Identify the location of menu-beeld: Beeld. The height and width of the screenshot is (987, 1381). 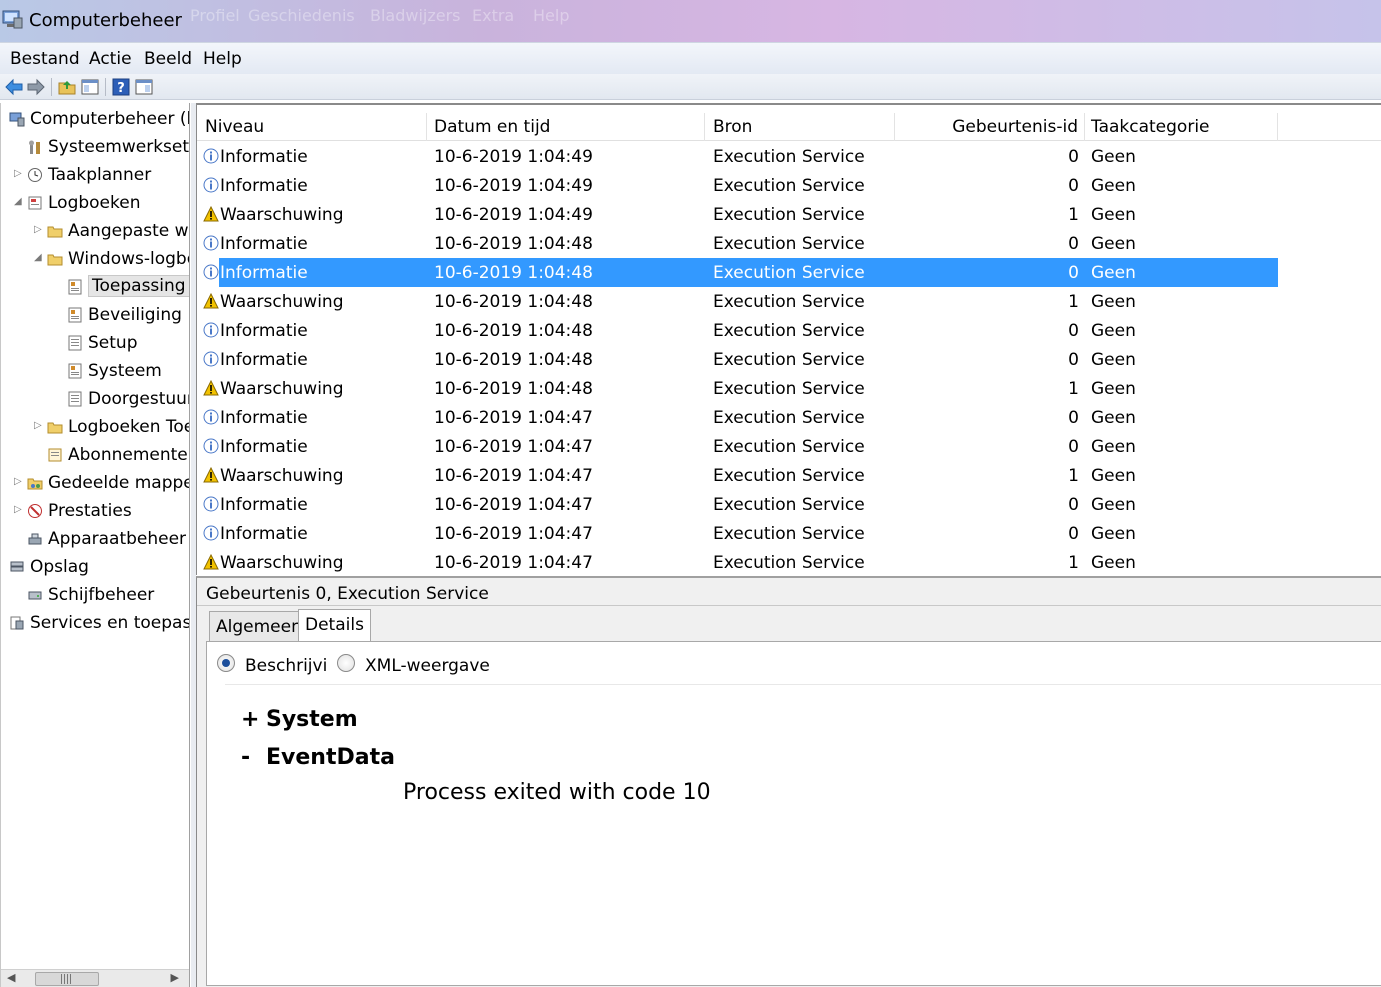
(168, 59).